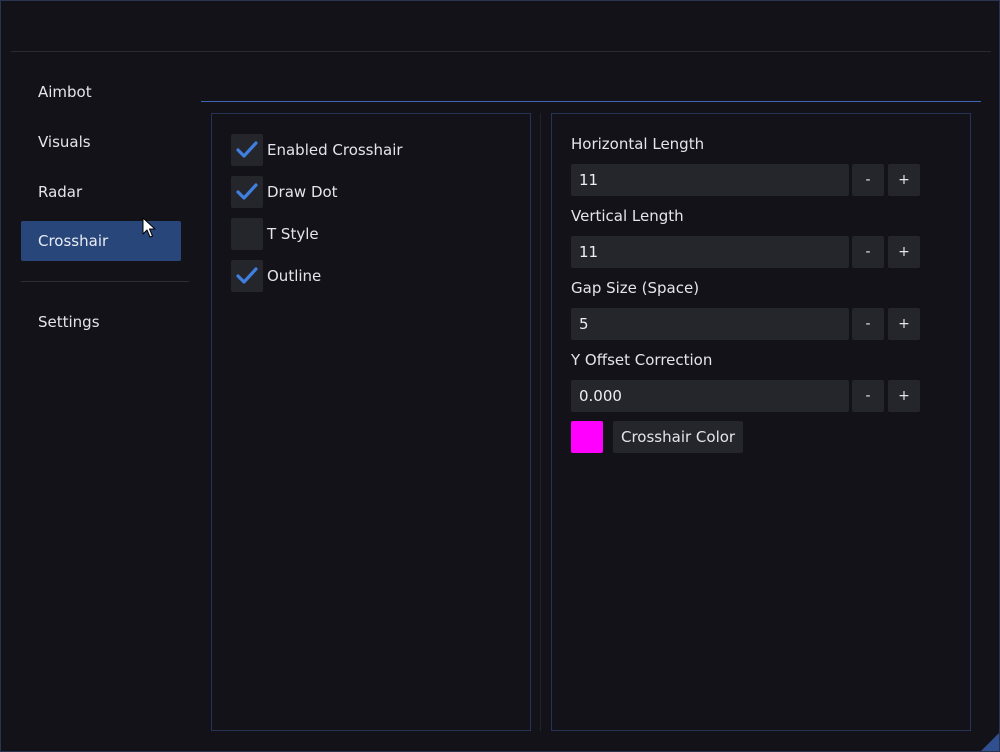 Image resolution: width=1000 pixels, height=752 pixels. What do you see at coordinates (540, 422) in the screenshot?
I see `panel-divider` at bounding box center [540, 422].